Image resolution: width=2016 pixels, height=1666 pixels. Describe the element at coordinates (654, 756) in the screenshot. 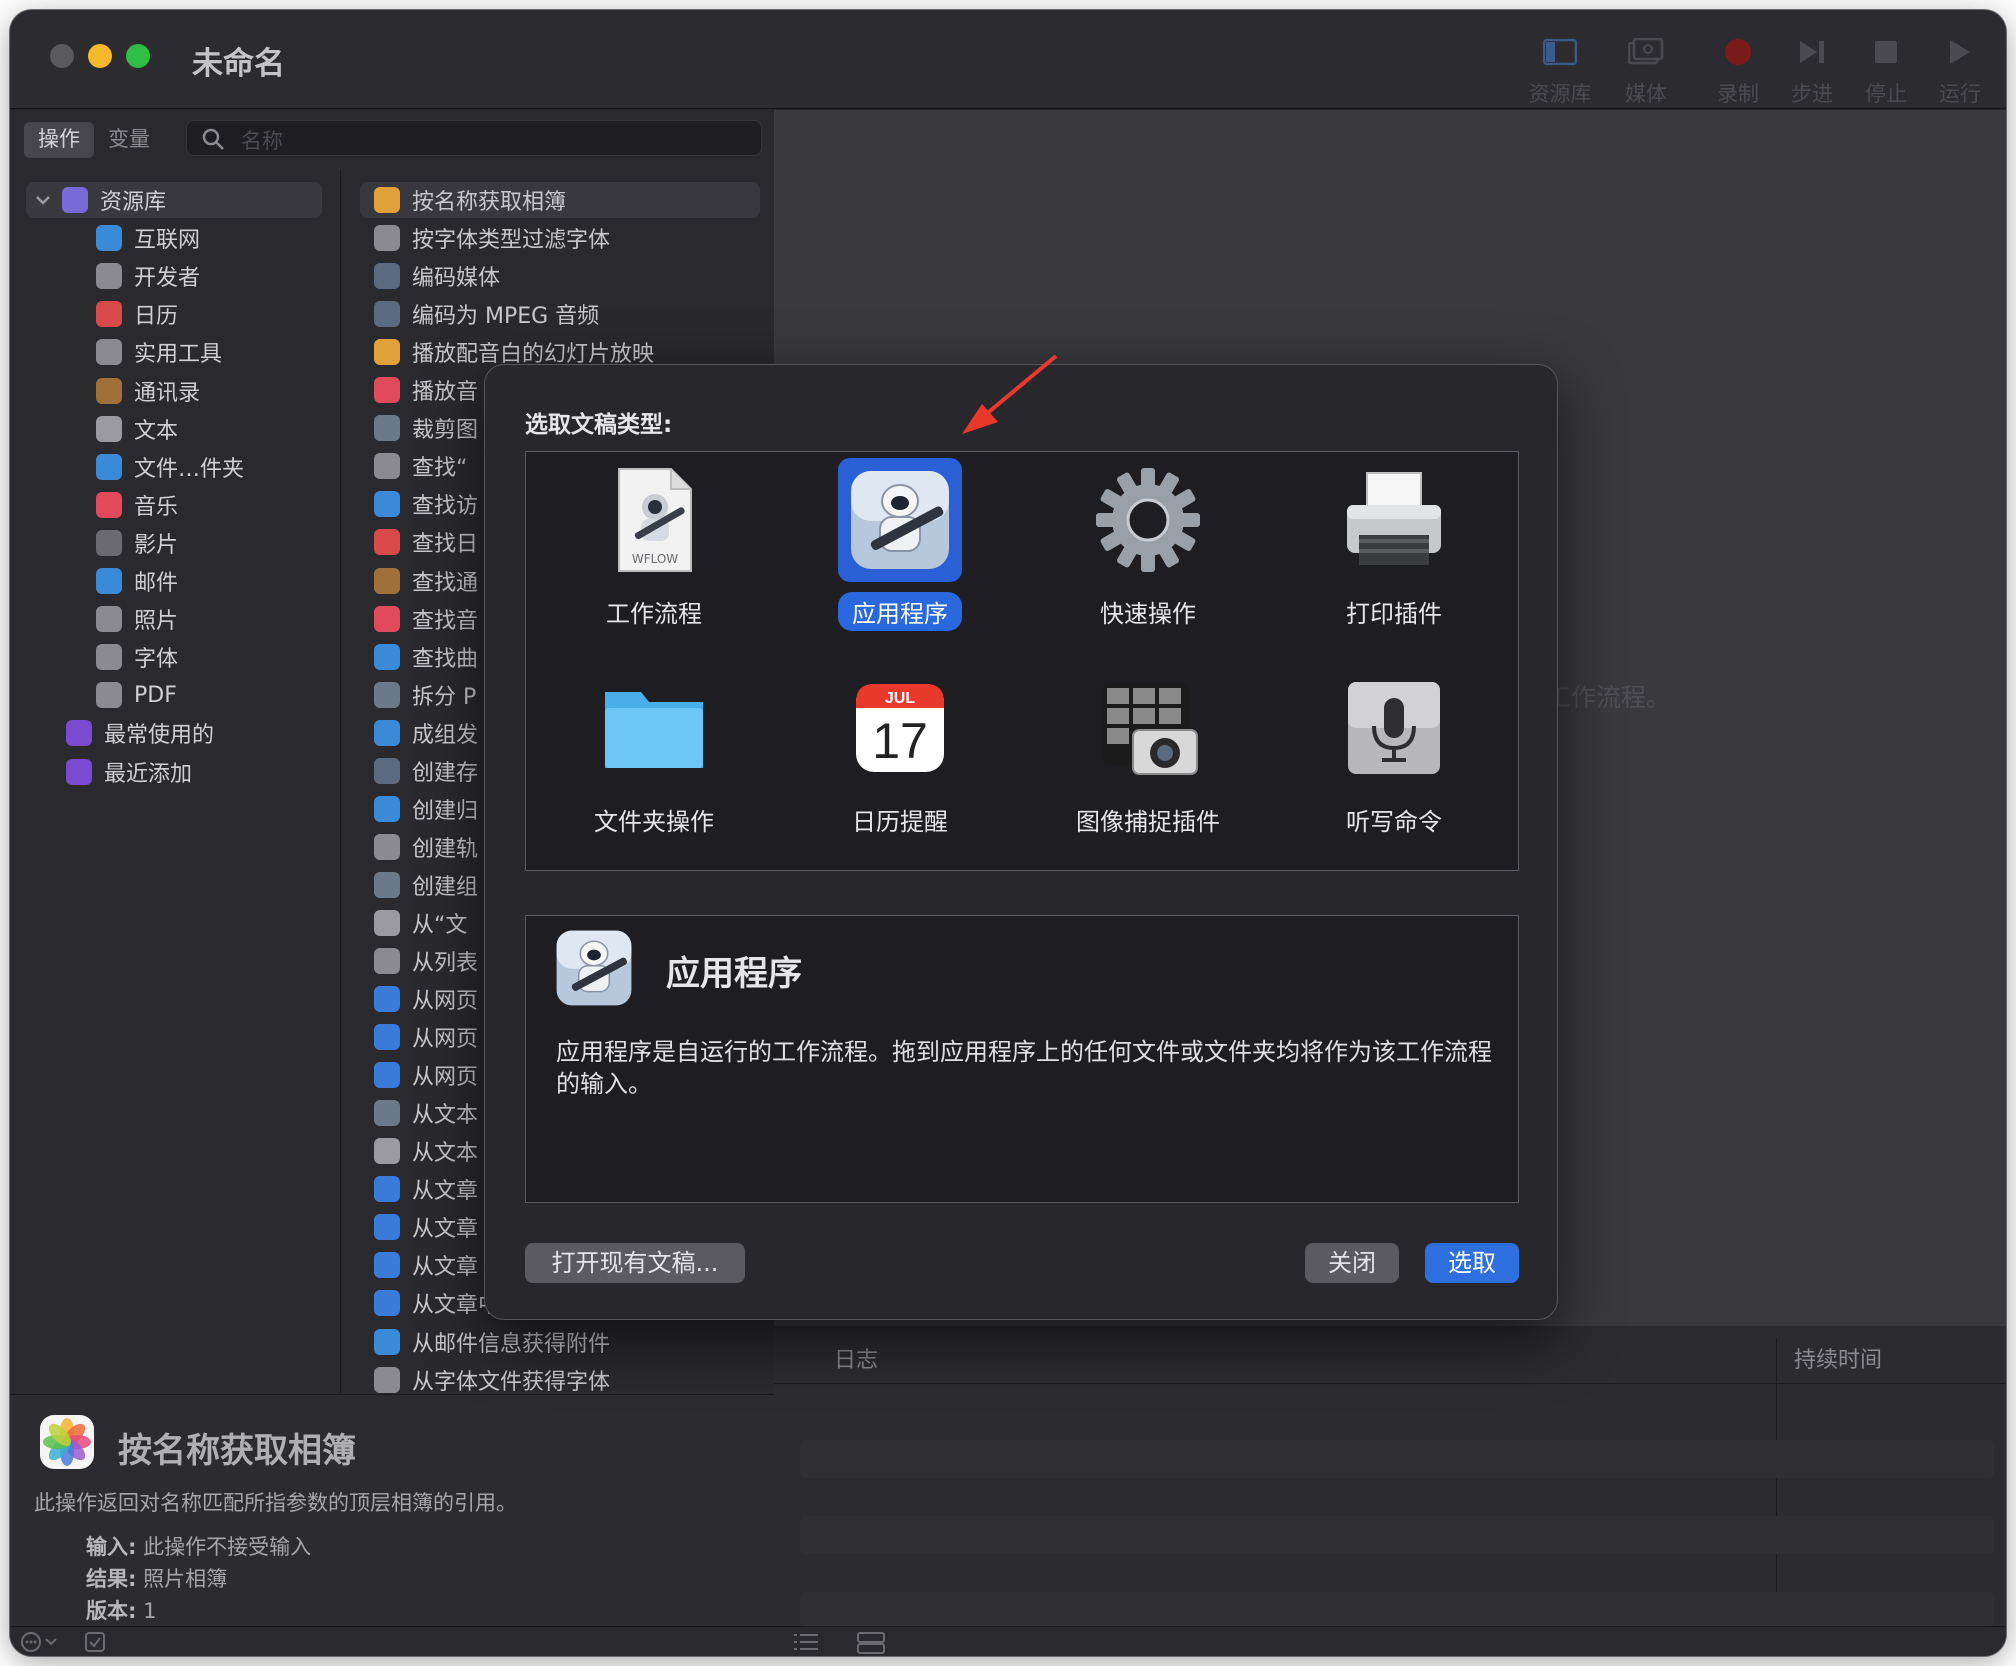

I see `type-folder-action: 文件夹操作` at that location.